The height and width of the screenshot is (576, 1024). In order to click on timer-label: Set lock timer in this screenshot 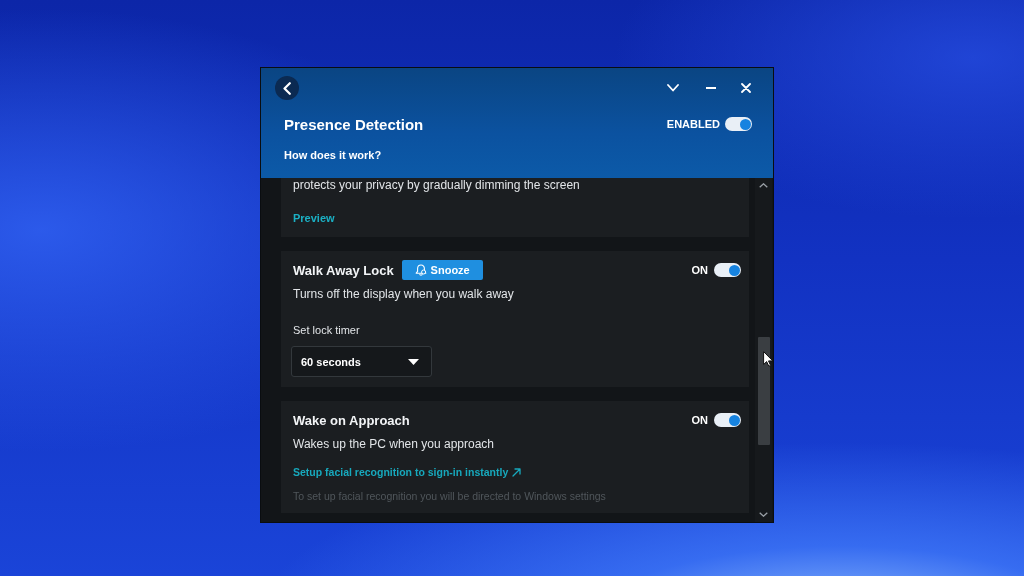, I will do `click(326, 330)`.